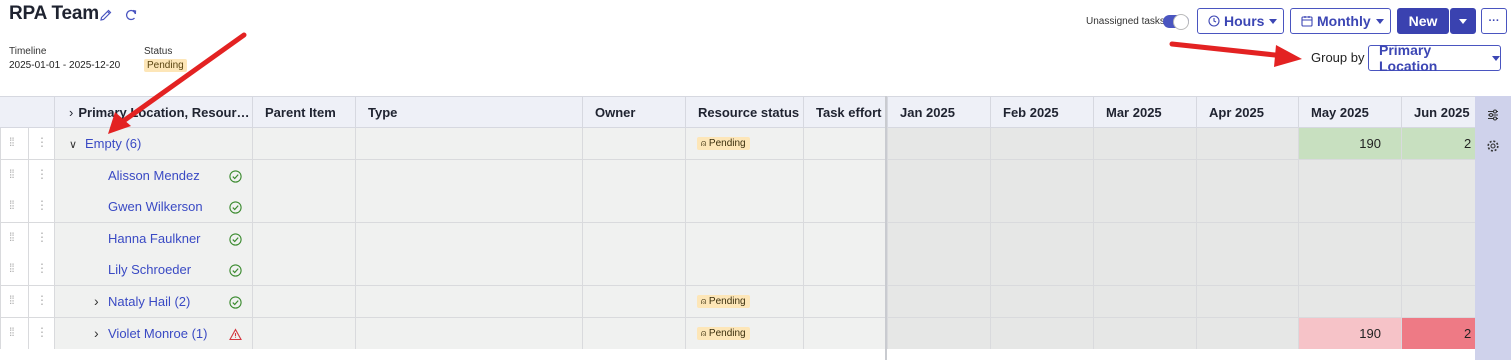 The width and height of the screenshot is (1511, 360). What do you see at coordinates (73, 144) in the screenshot?
I see `chevron-down-icon: ∨` at bounding box center [73, 144].